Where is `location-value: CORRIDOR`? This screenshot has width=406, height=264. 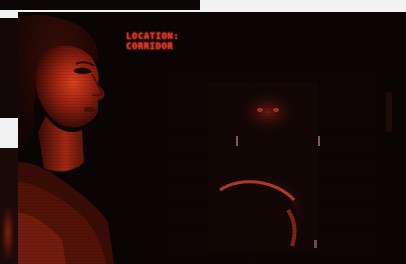
location-value: CORRIDOR is located at coordinates (150, 47).